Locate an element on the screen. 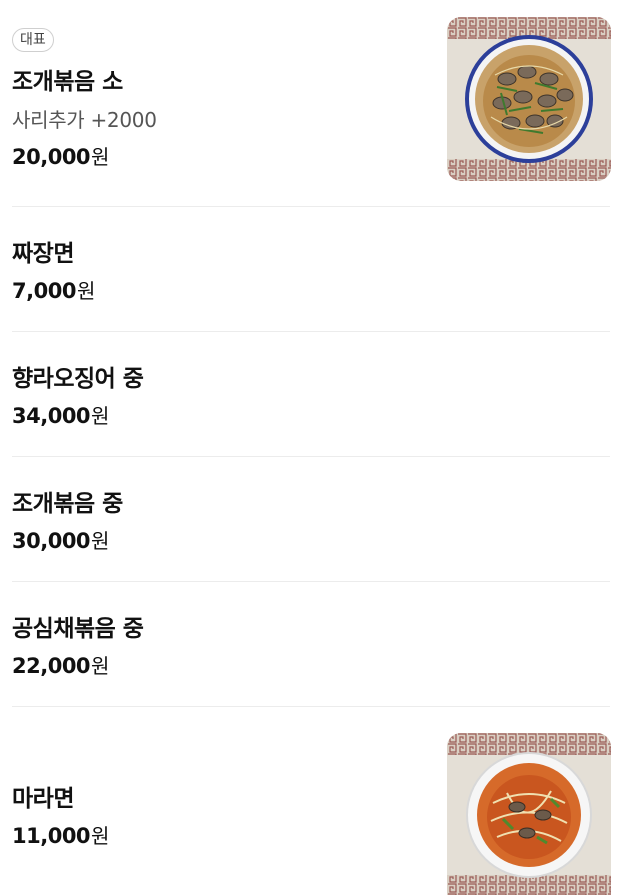  price-amount: 30,000 is located at coordinates (51, 541).